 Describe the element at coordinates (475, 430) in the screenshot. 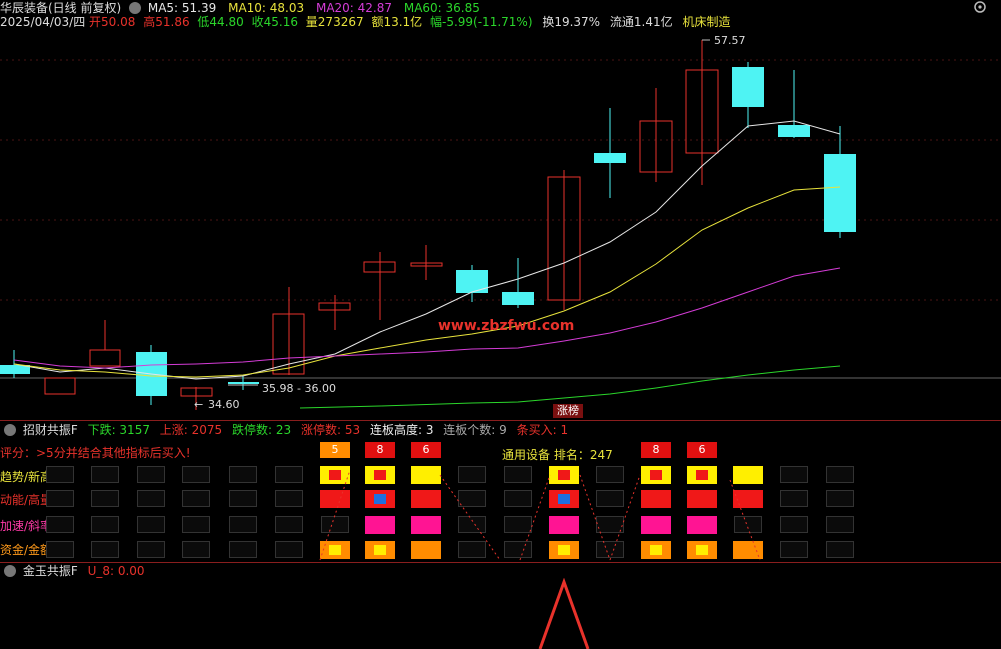

I see `board-count: 连板个数: 9` at that location.